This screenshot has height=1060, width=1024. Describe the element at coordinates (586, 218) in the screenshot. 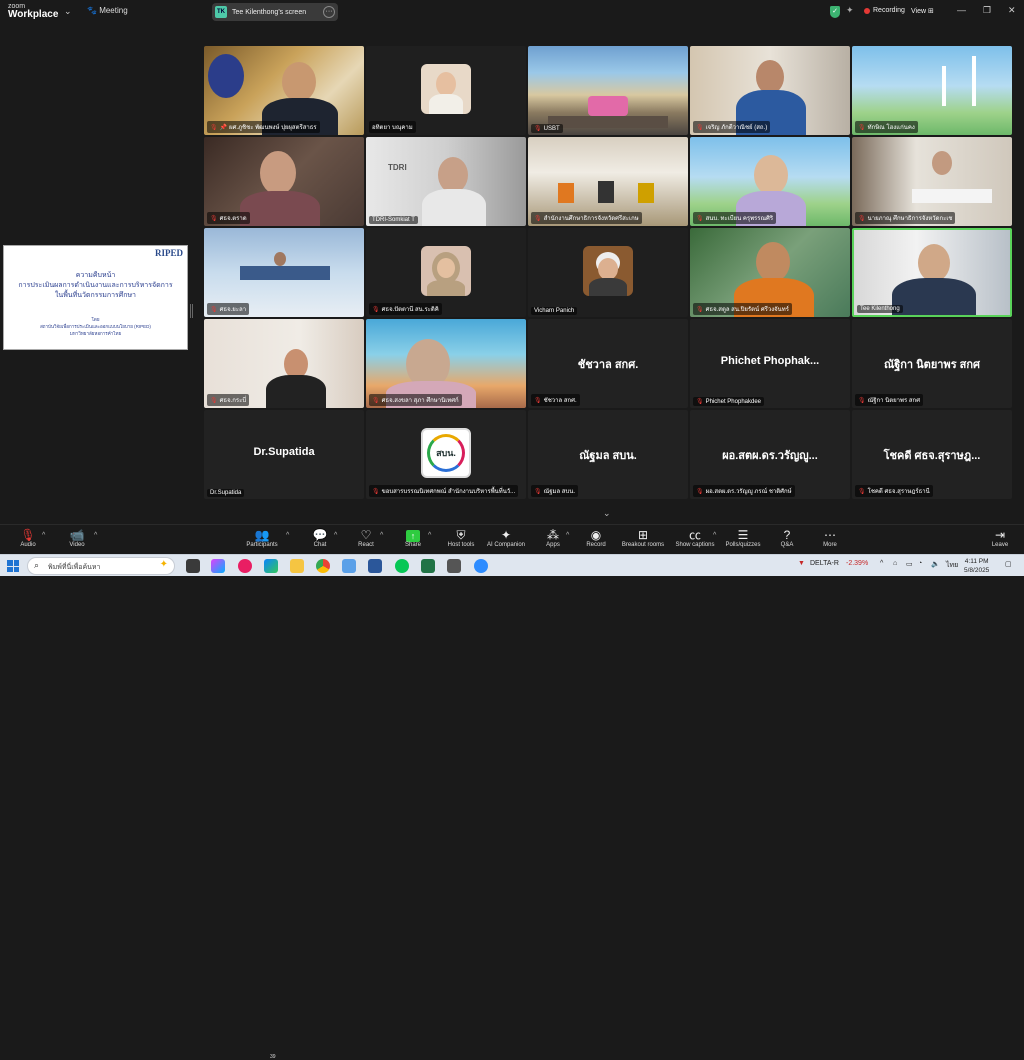

I see `participant-name: 🎙 สำนักงานศึกษาธิการจังหวัดศรีสะเกษ` at that location.